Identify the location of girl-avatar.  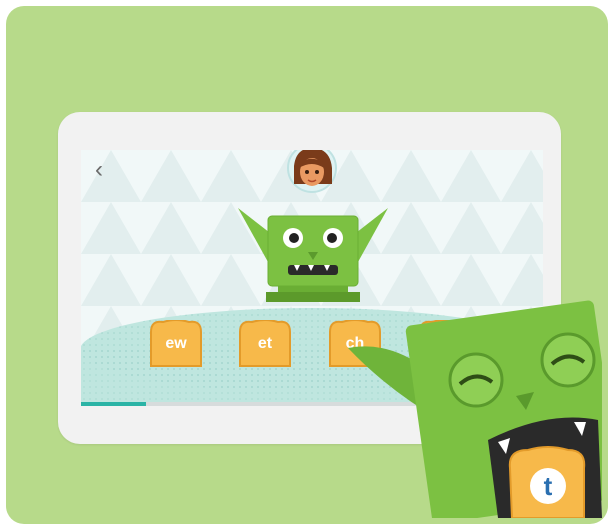
(312, 172).